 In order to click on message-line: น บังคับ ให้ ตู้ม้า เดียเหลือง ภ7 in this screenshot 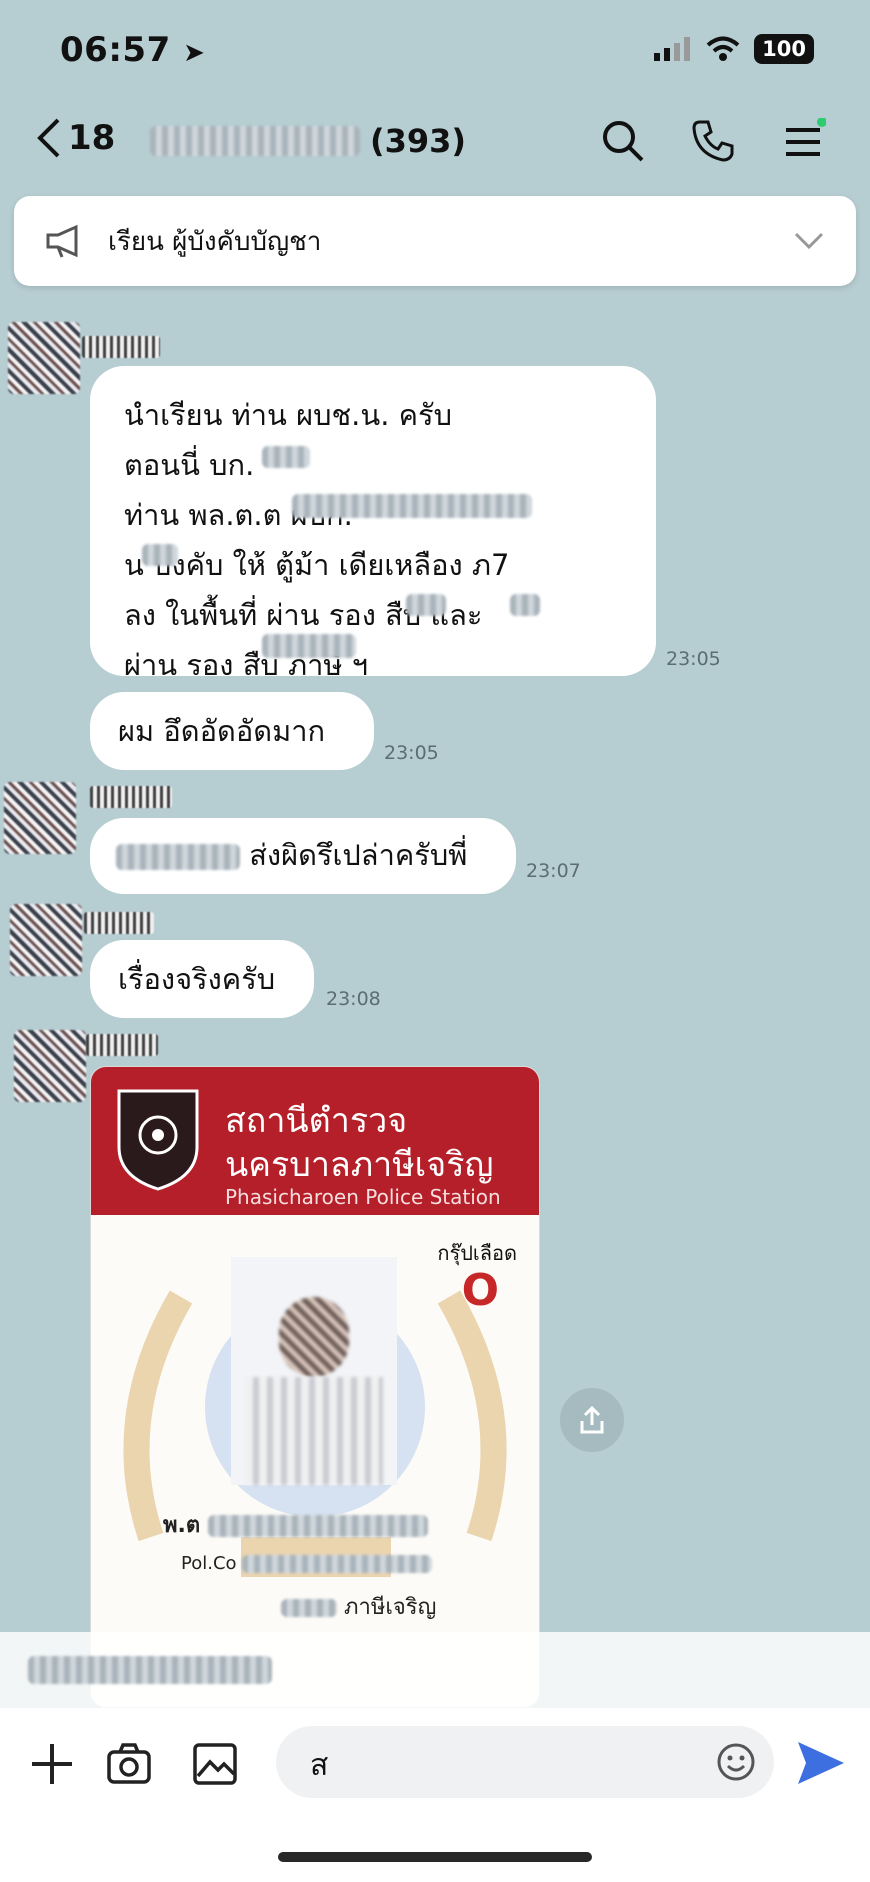, I will do `click(317, 565)`.